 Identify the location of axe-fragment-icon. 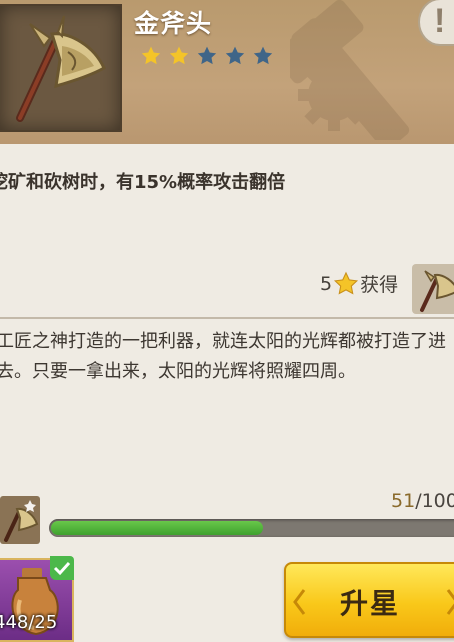
(20, 520).